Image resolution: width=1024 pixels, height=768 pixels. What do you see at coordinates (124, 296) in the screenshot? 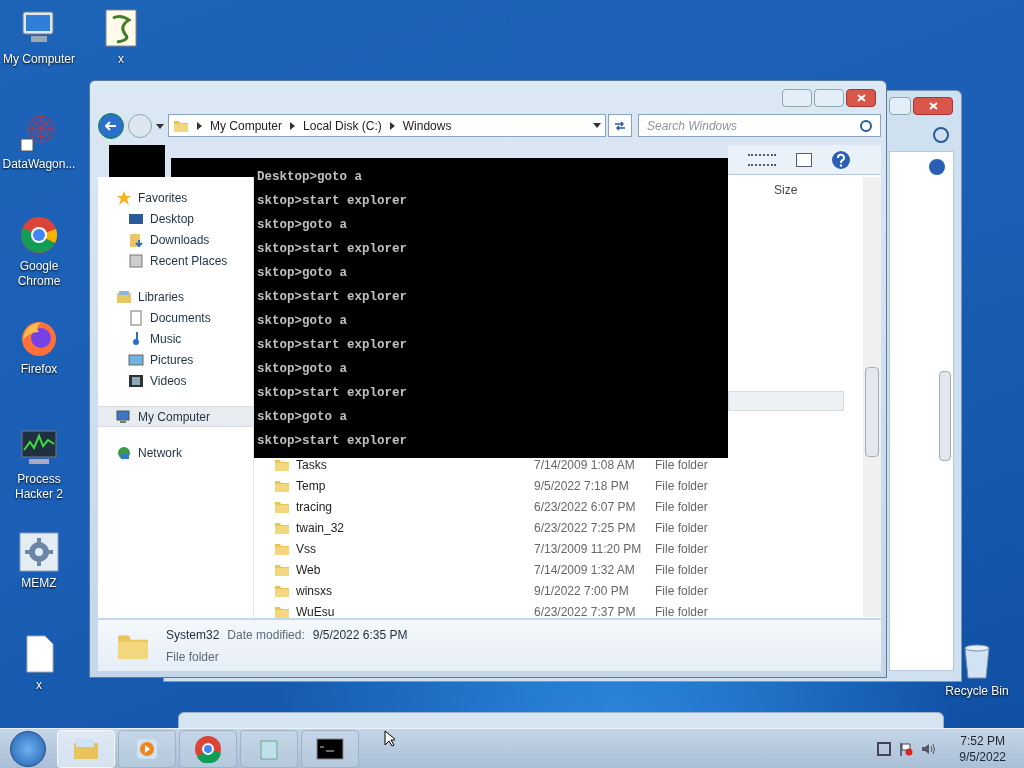
I see `library-icon` at bounding box center [124, 296].